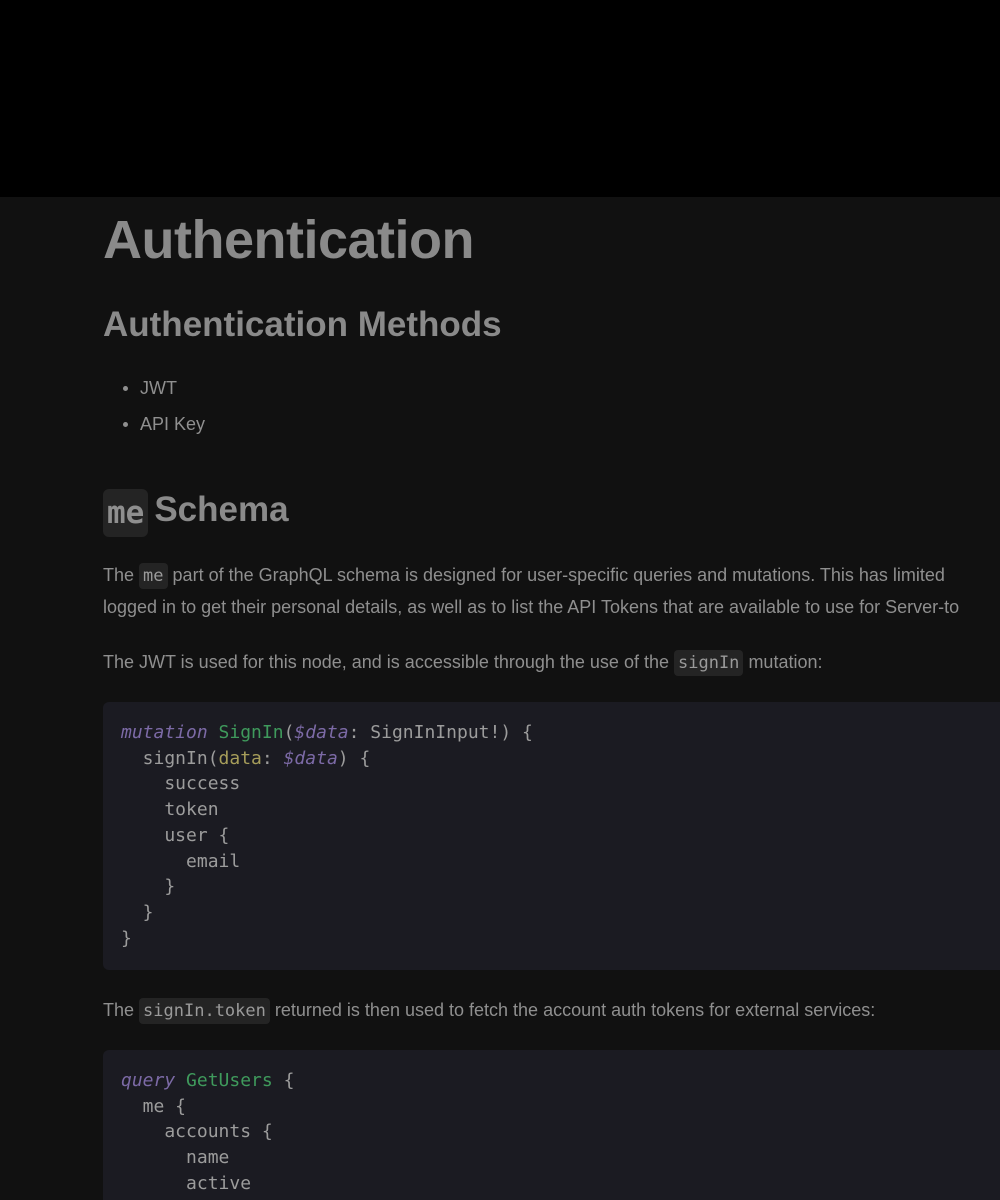 This screenshot has height=1200, width=1000. I want to click on list-item: API Key, so click(164, 429).